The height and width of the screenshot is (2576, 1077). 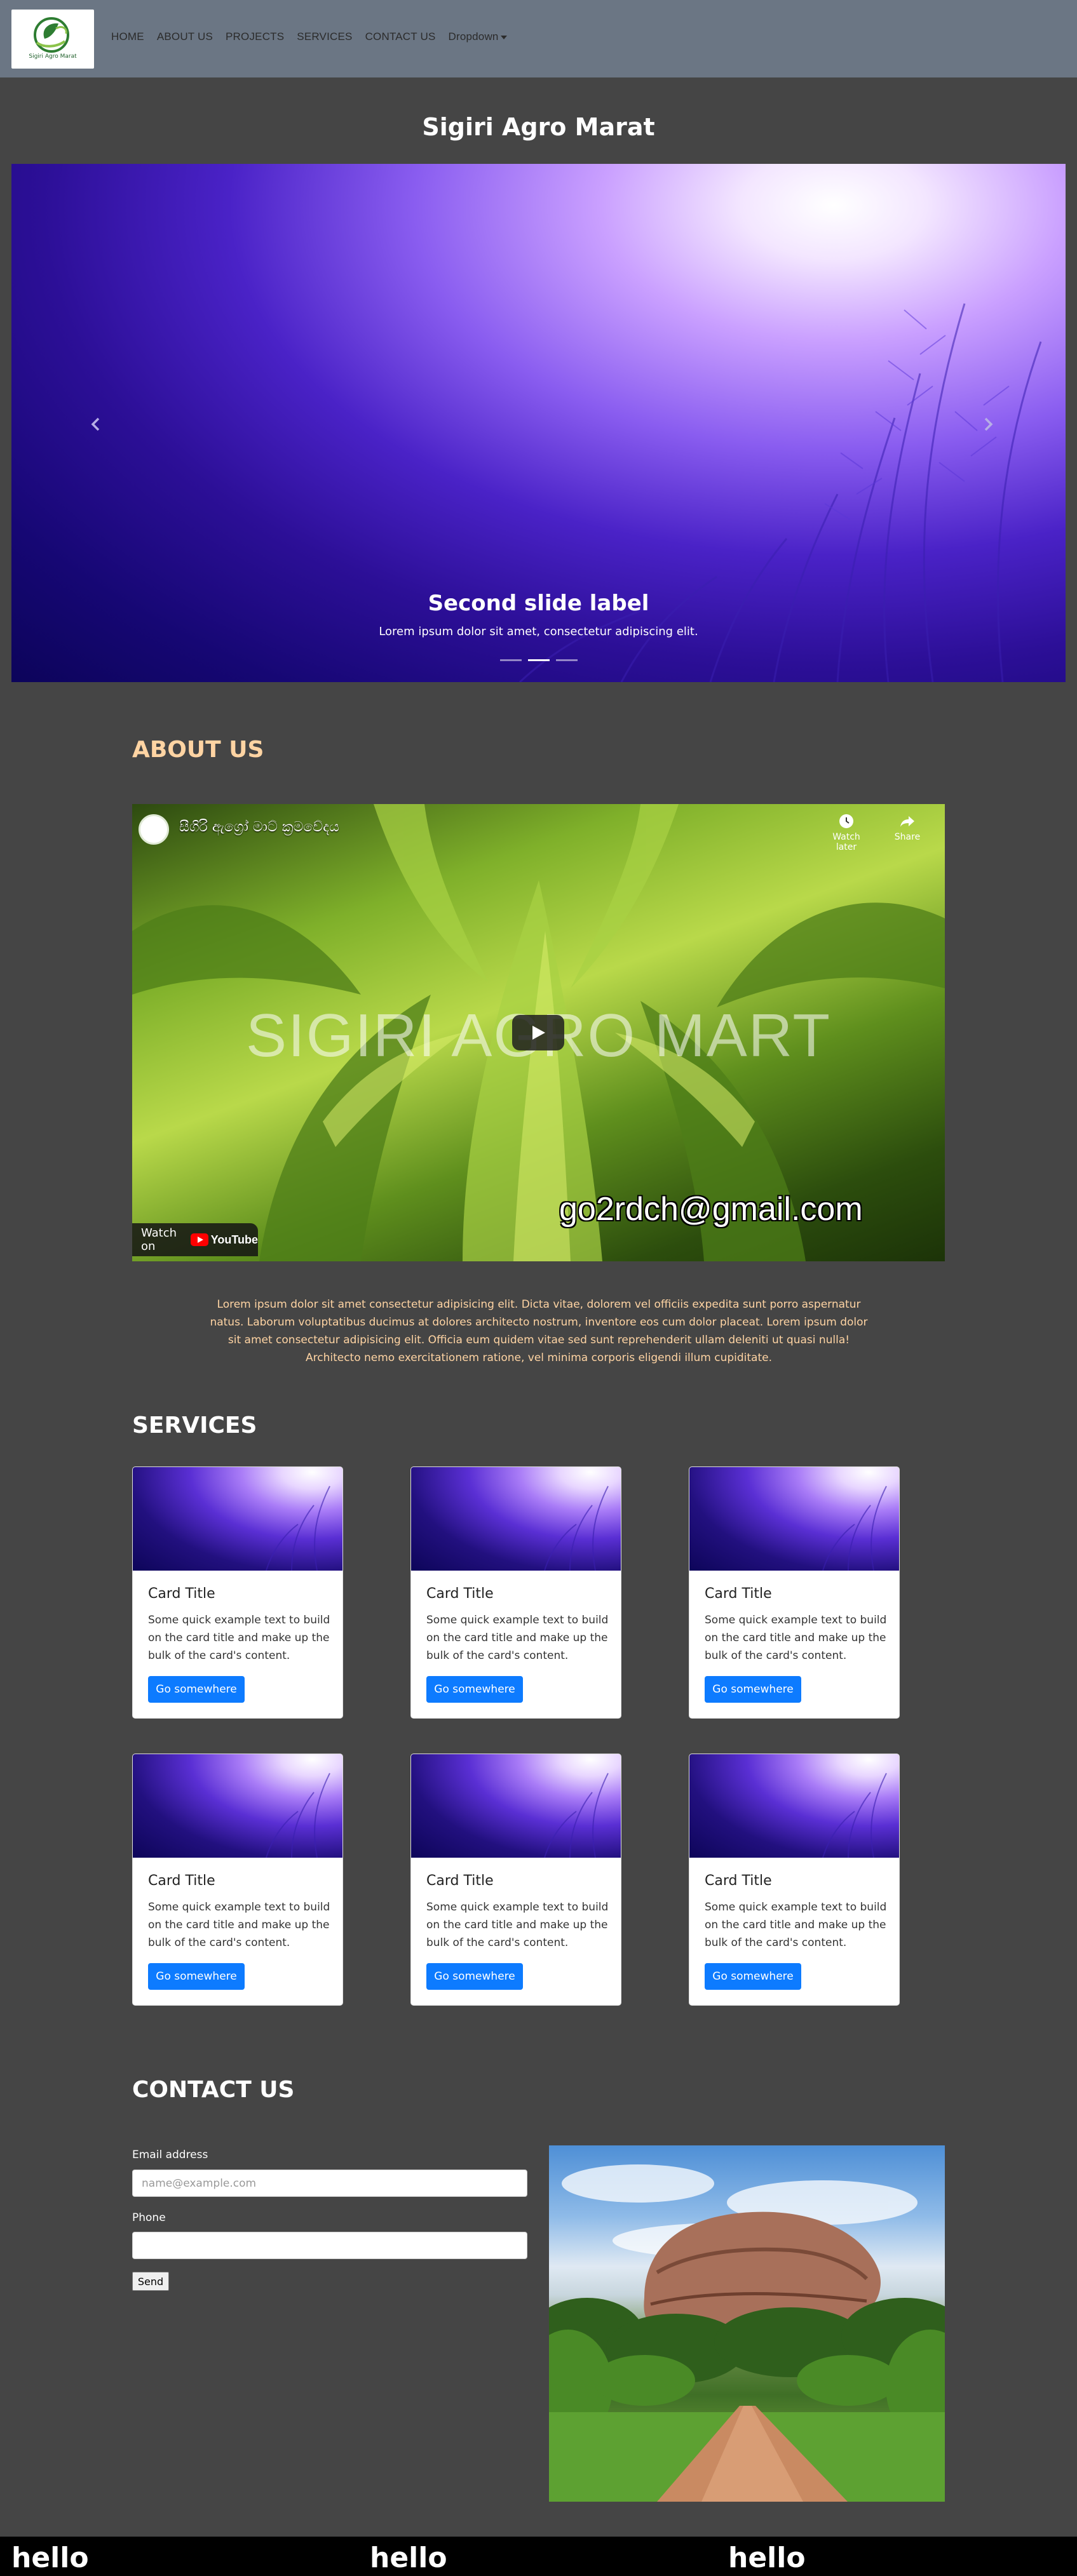 I want to click on share-label: Share, so click(x=907, y=837).